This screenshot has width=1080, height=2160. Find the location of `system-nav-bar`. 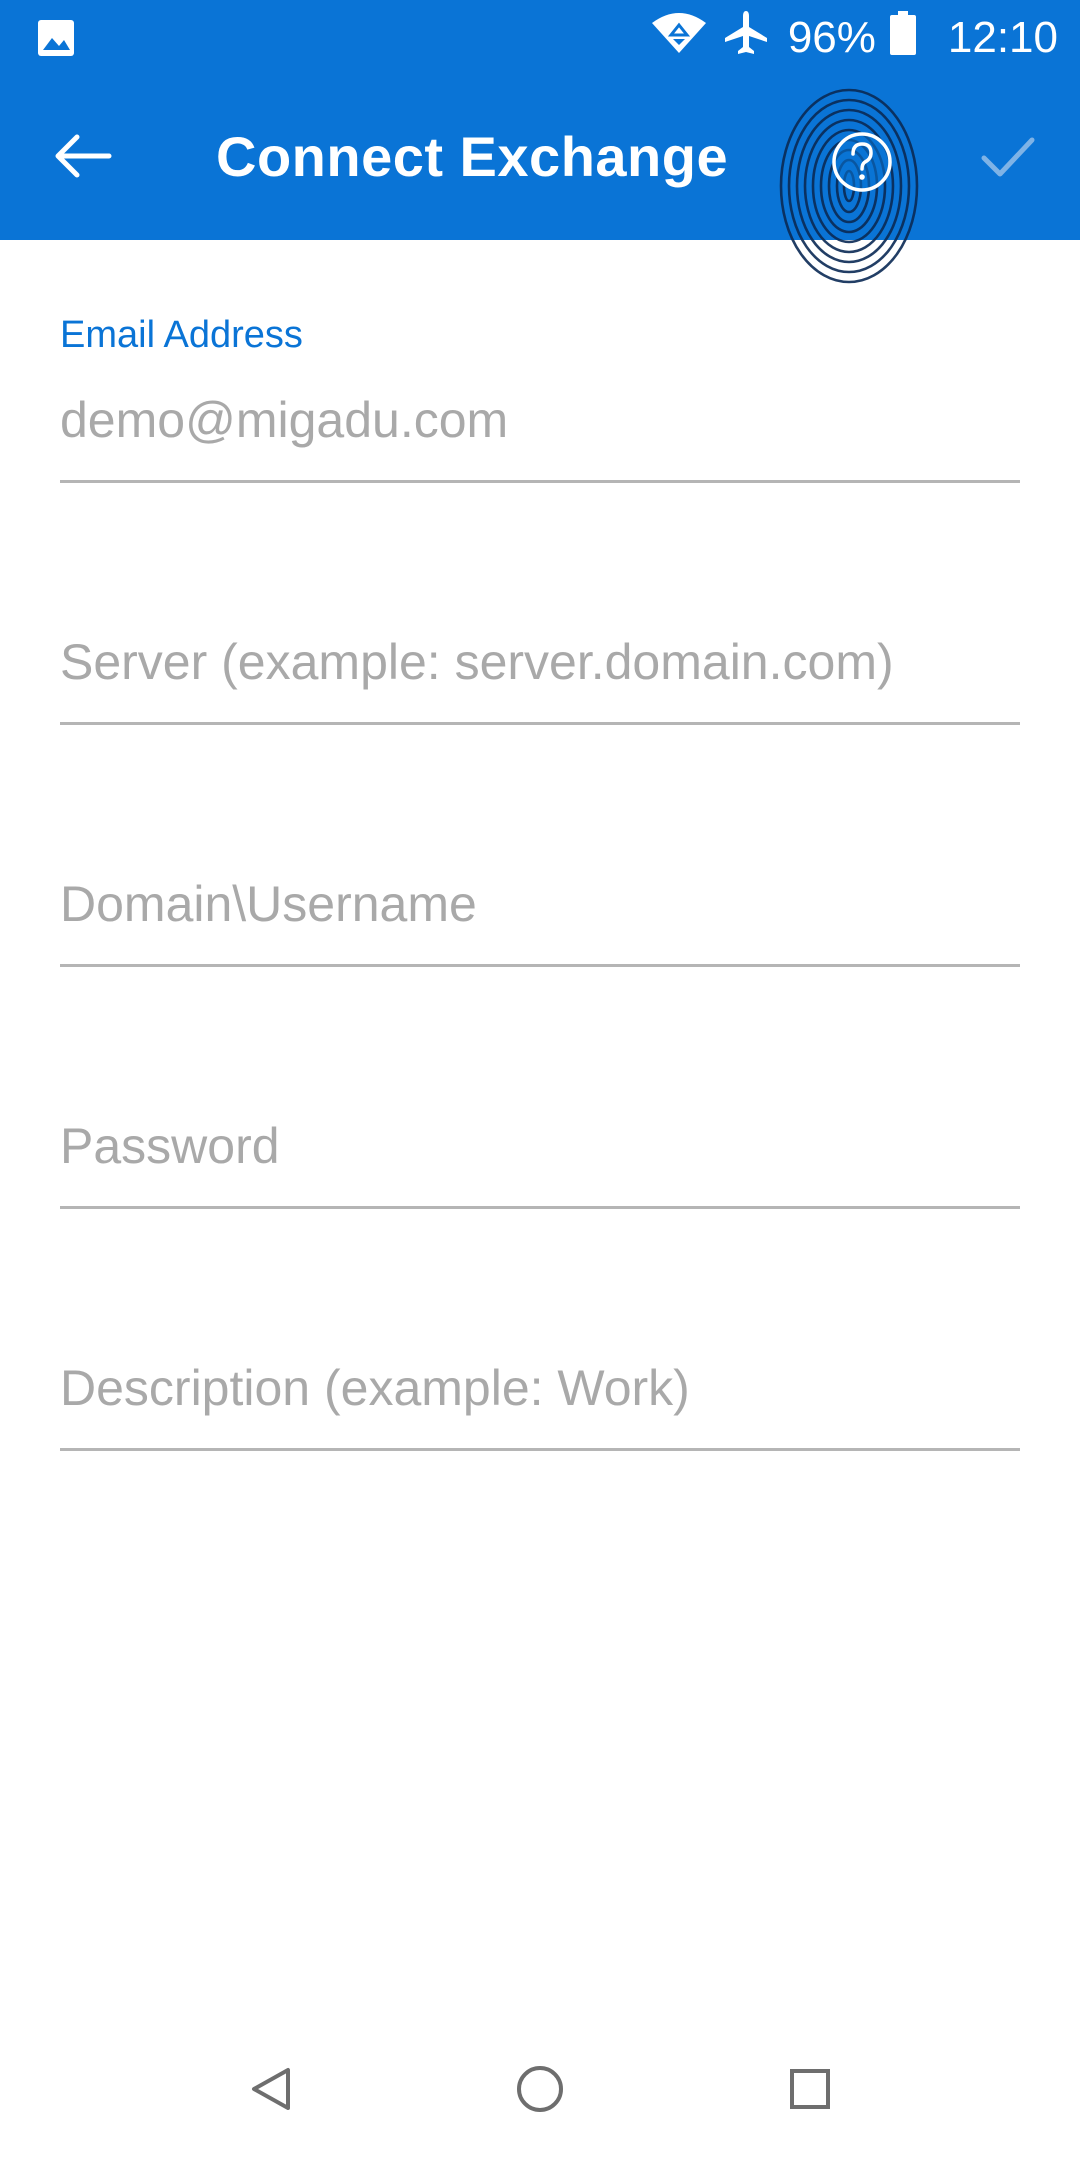

system-nav-bar is located at coordinates (540, 2088).